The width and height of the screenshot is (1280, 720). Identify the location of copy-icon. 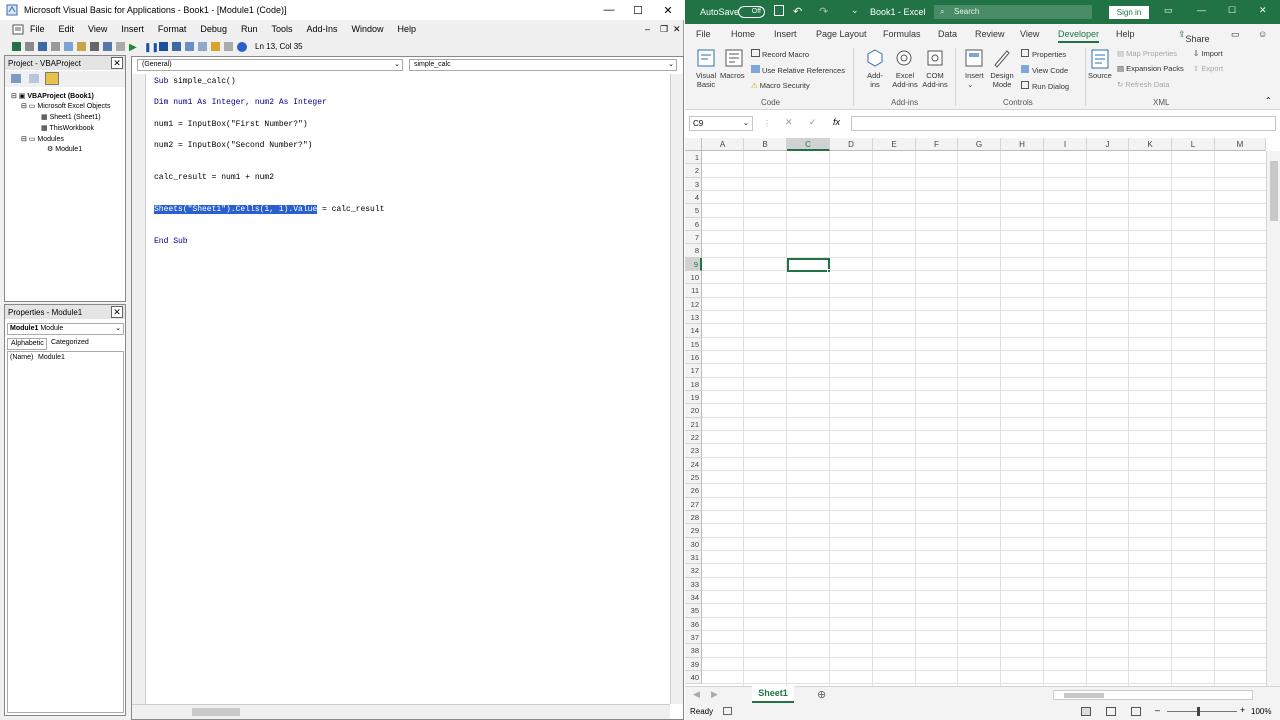
(68, 46).